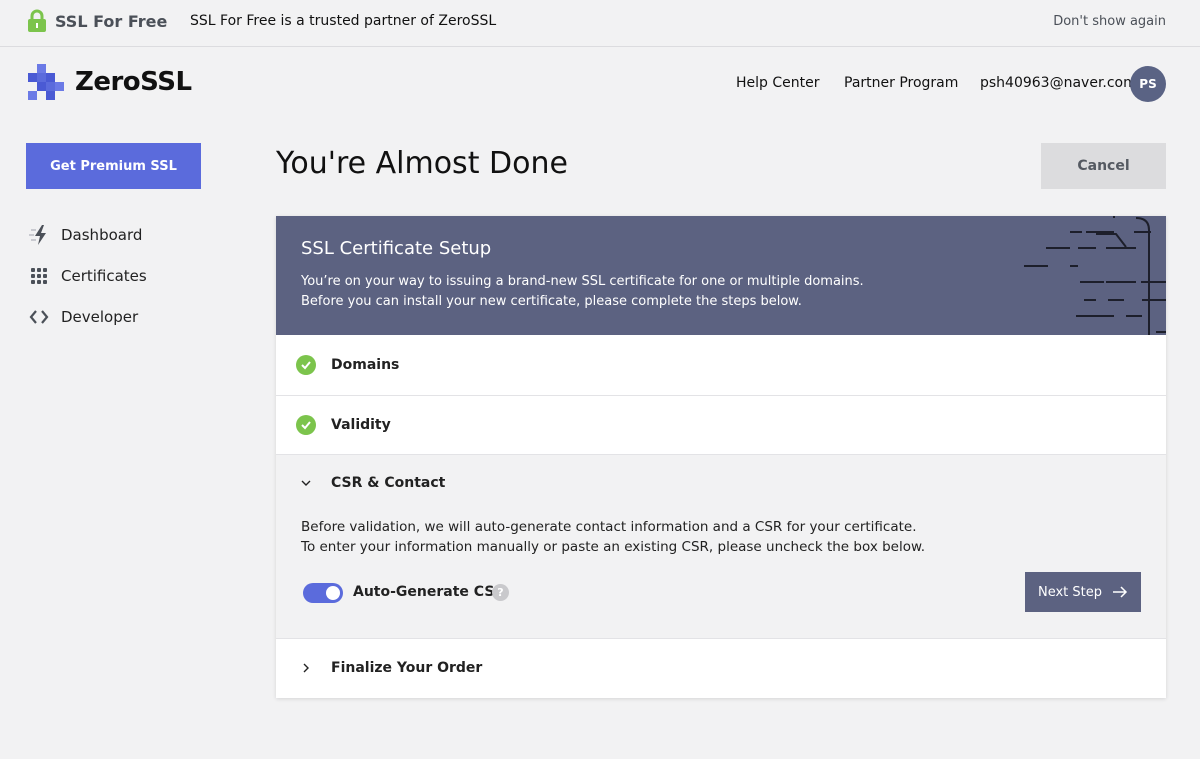 The image size is (1200, 759). I want to click on page-title: You're Almost Done, so click(422, 163).